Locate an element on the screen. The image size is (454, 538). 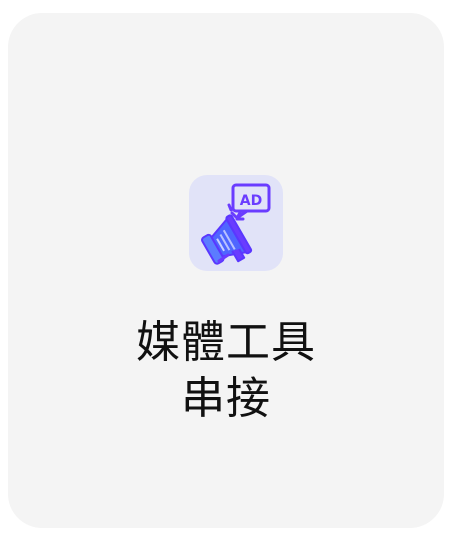
card-title-line-1: 媒體工具 is located at coordinates (226, 342).